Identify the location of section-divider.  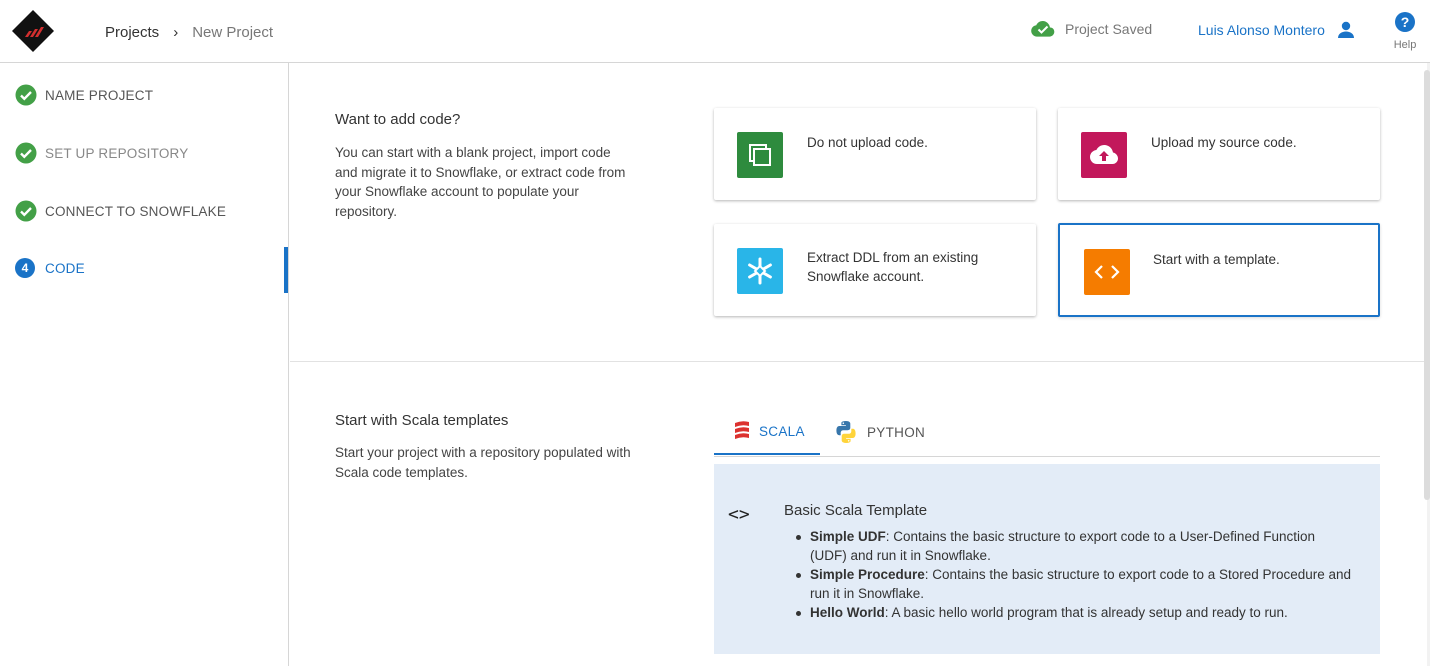
(858, 361).